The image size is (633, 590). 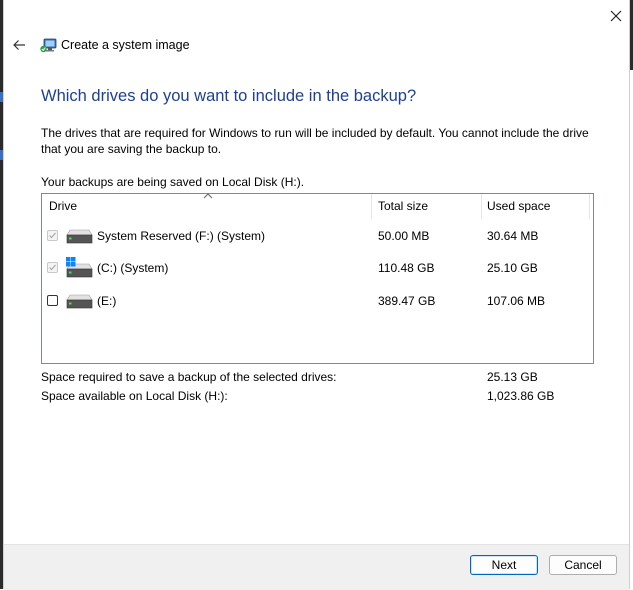 I want to click on drive-used-space: 107.06 MB, so click(x=516, y=301).